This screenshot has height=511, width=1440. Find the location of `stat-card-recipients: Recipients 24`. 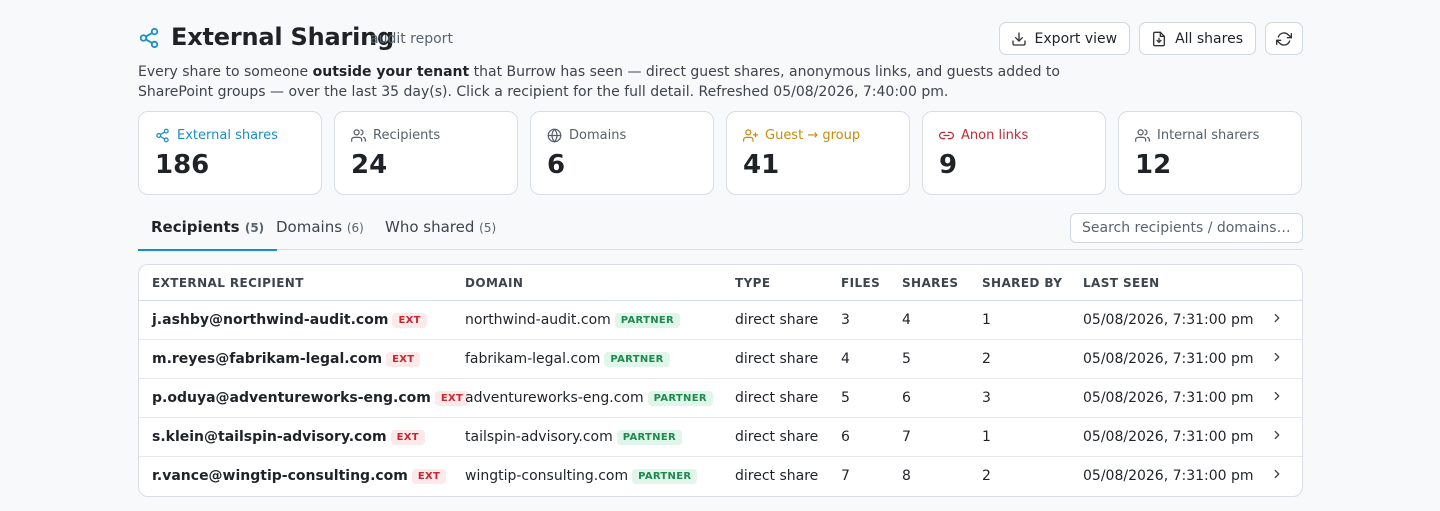

stat-card-recipients: Recipients 24 is located at coordinates (426, 153).